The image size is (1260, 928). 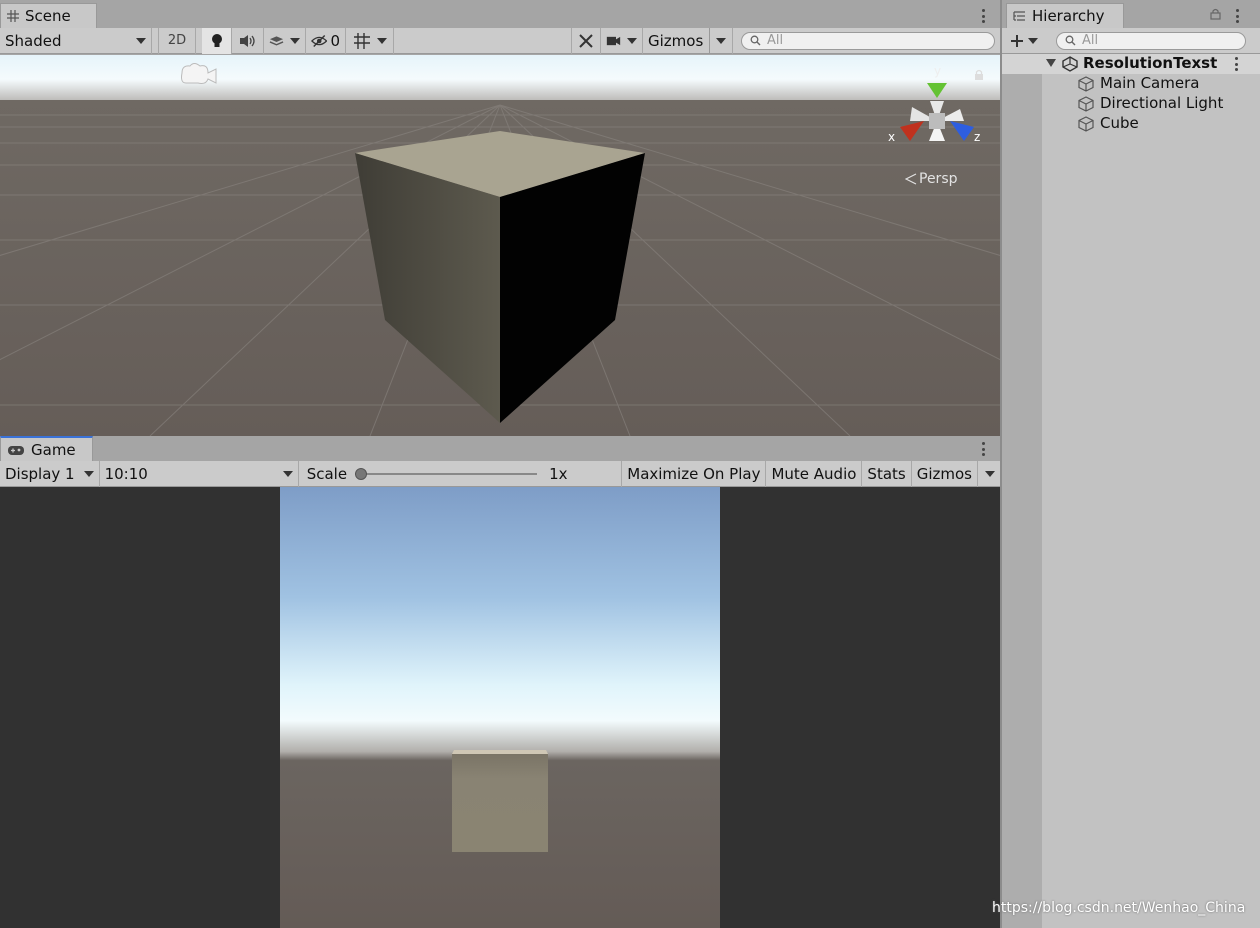 What do you see at coordinates (1151, 40) in the screenshot?
I see `hierarchy-search-input: All` at bounding box center [1151, 40].